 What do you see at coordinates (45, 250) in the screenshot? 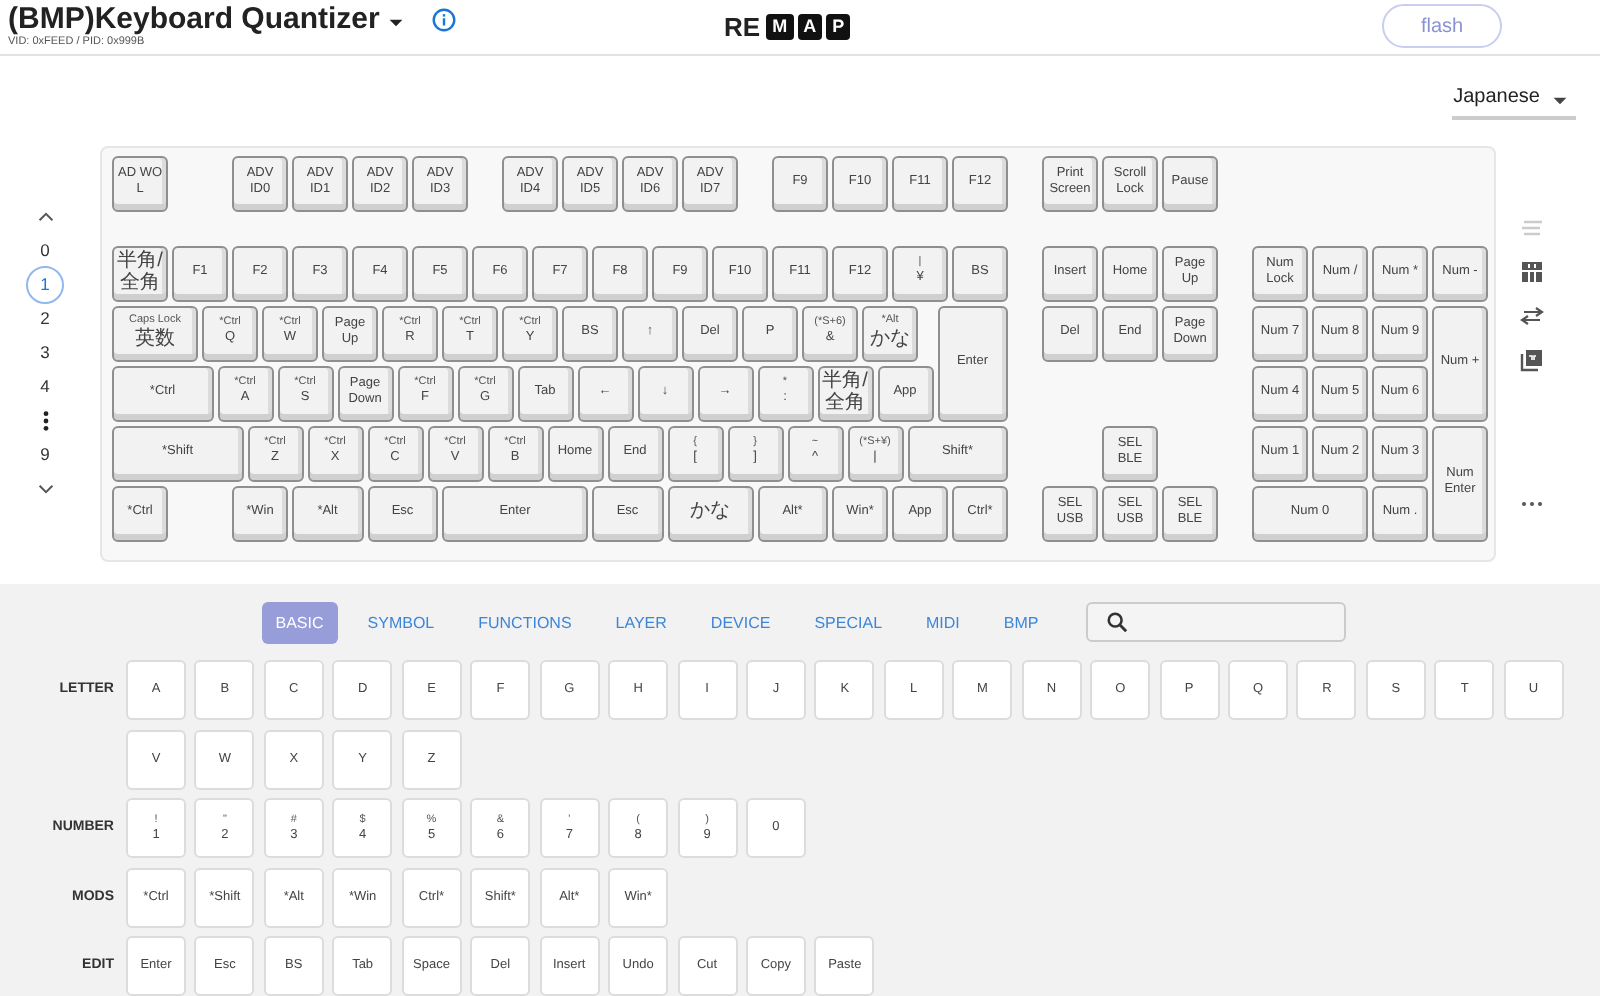
I see `layer-button: 0` at bounding box center [45, 250].